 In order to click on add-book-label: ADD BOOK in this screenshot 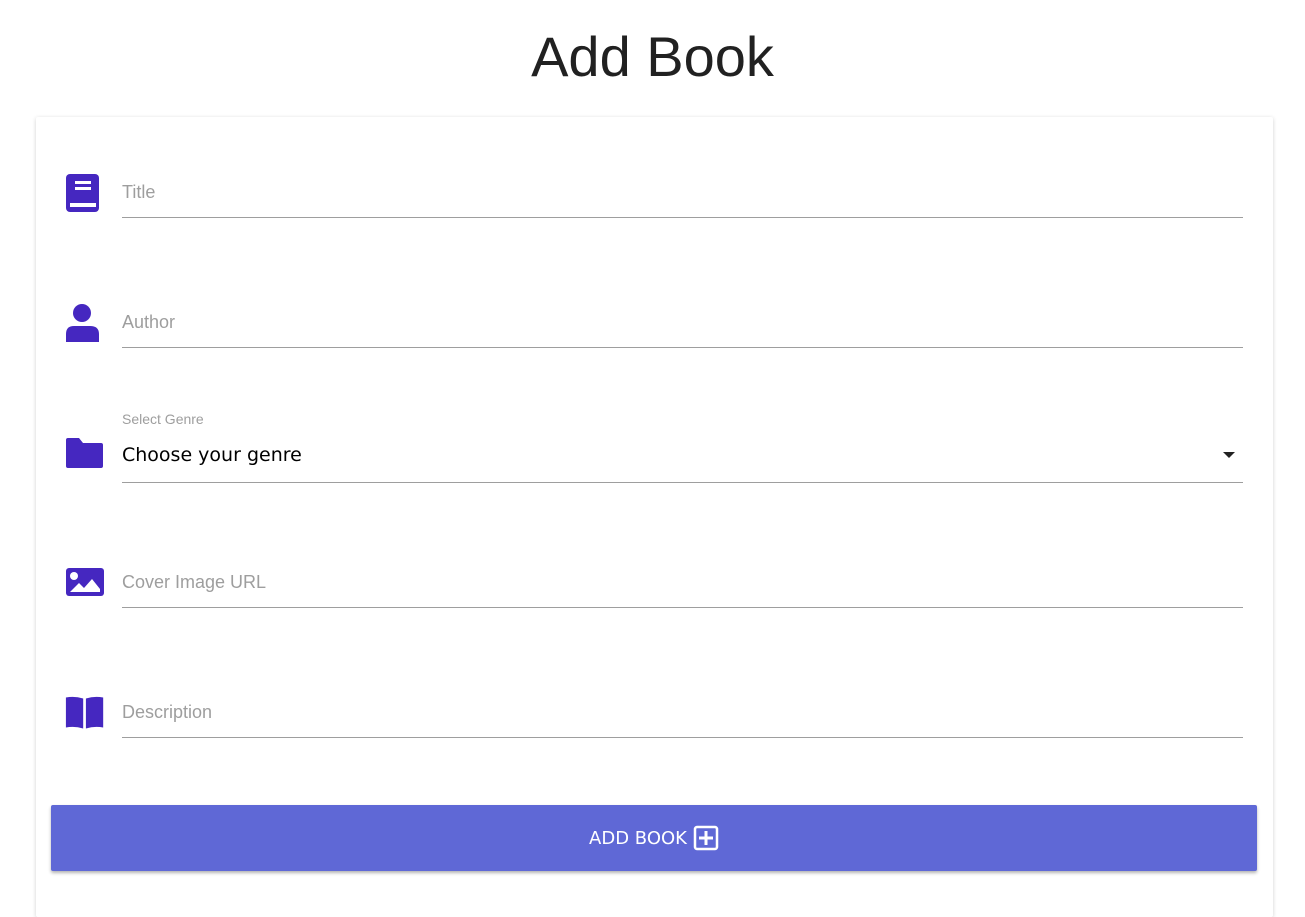, I will do `click(638, 838)`.